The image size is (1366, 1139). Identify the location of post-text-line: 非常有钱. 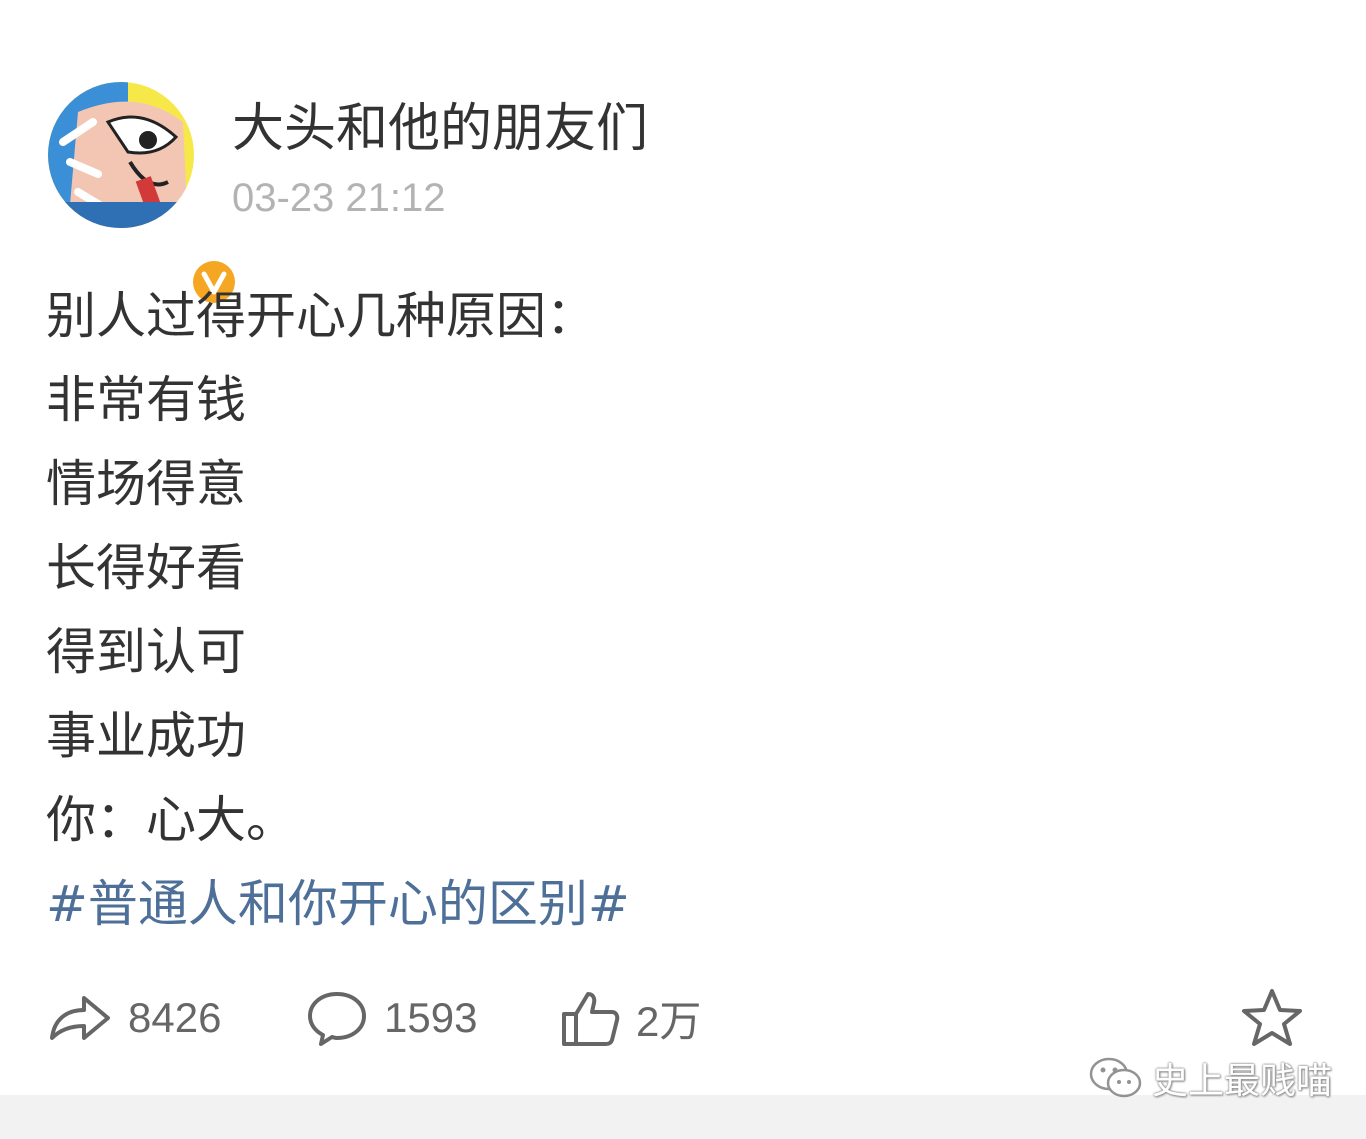
(146, 400).